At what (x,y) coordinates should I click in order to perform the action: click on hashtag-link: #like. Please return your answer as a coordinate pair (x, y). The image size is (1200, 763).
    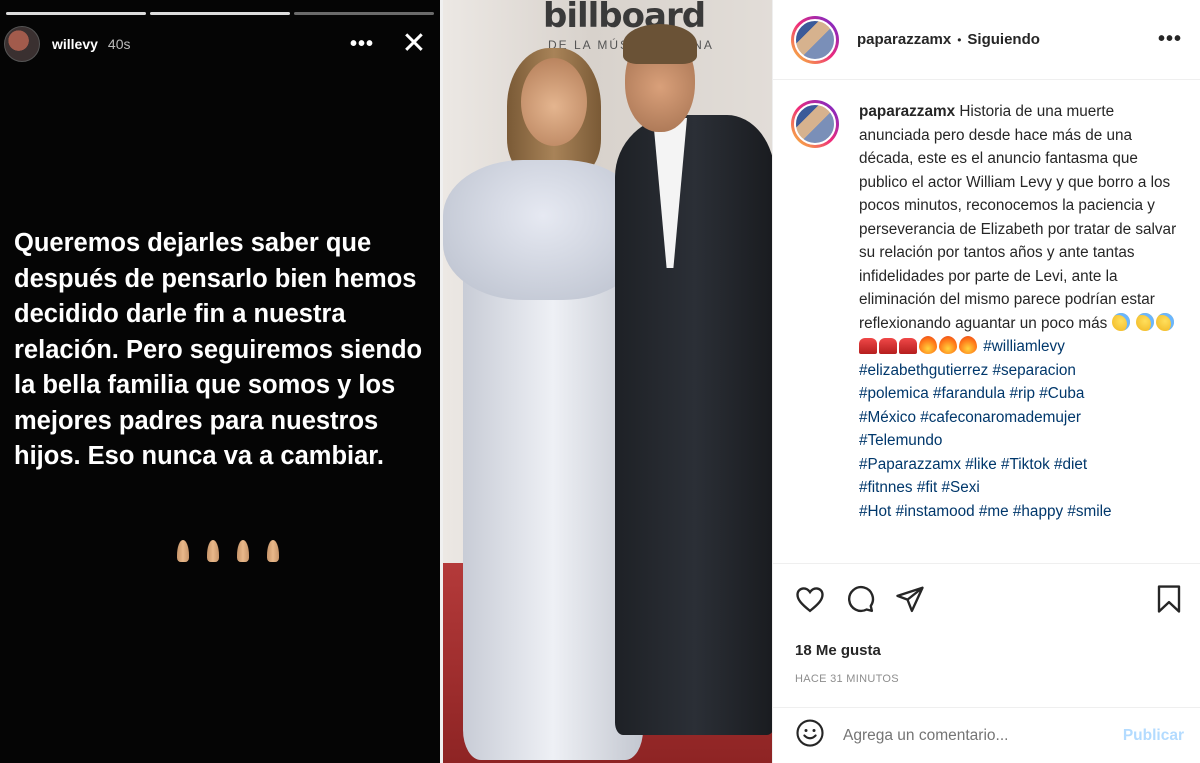
    Looking at the image, I should click on (980, 464).